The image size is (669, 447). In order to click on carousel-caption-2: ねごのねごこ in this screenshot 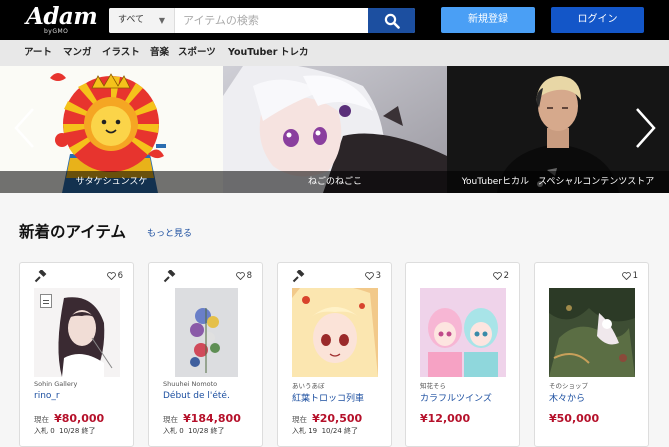, I will do `click(335, 182)`.